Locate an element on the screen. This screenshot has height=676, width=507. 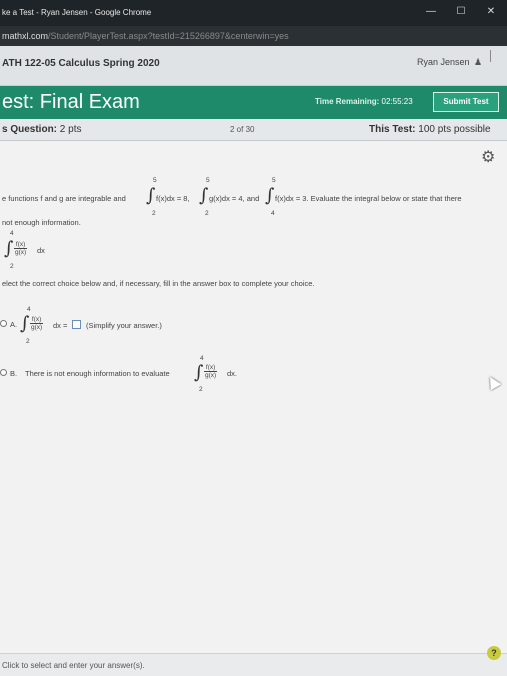
choice-b-num: f(x) is located at coordinates (211, 368).